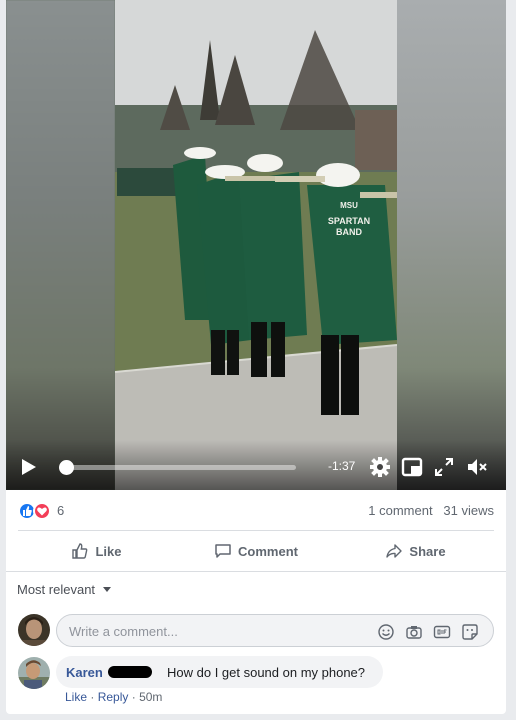 The height and width of the screenshot is (720, 516). I want to click on post-actions: Like Comment Share, so click(256, 551).